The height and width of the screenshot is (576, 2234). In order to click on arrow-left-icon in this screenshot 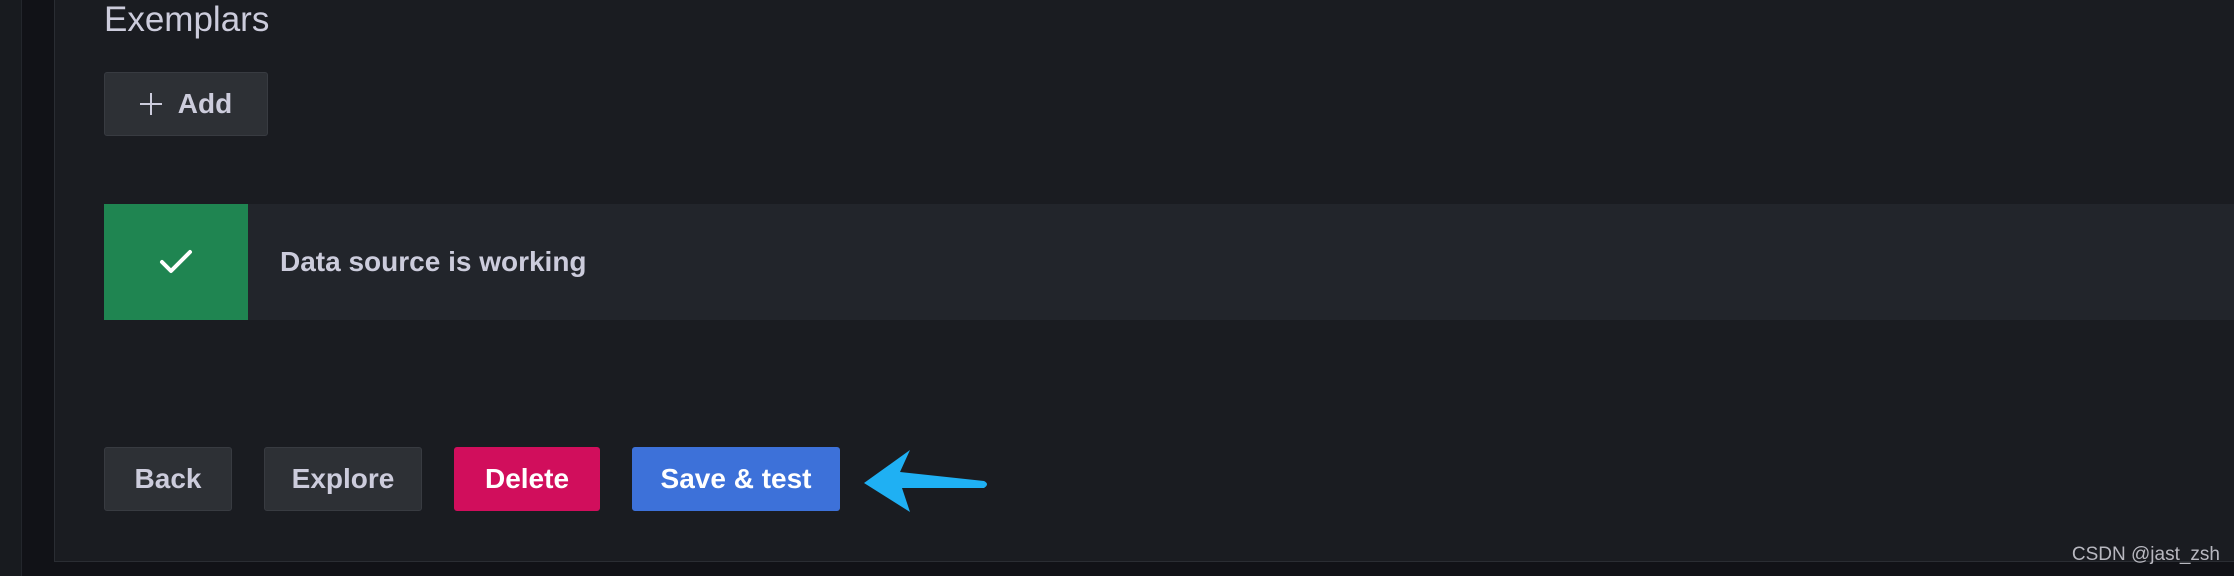, I will do `click(925, 481)`.